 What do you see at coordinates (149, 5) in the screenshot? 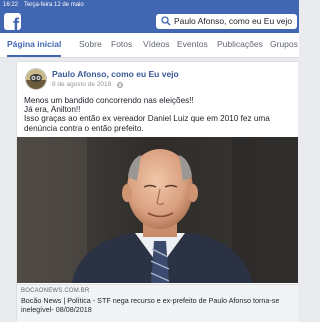
I see `status-bar: 16:22 Terça-feira 12 de maio` at bounding box center [149, 5].